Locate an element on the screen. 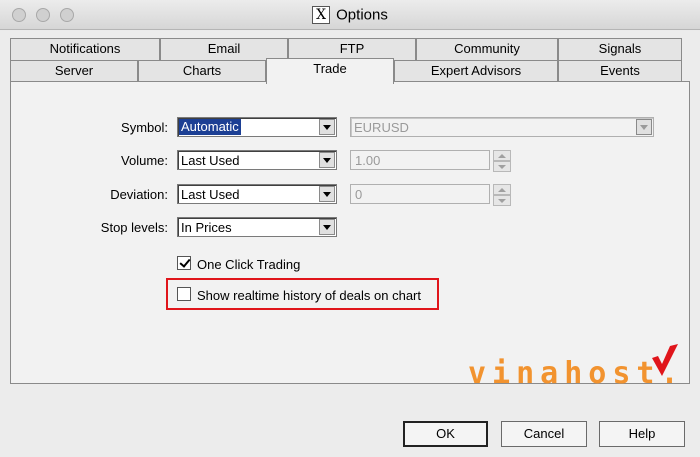 Image resolution: width=700 pixels, height=457 pixels. window-title: Options is located at coordinates (362, 15).